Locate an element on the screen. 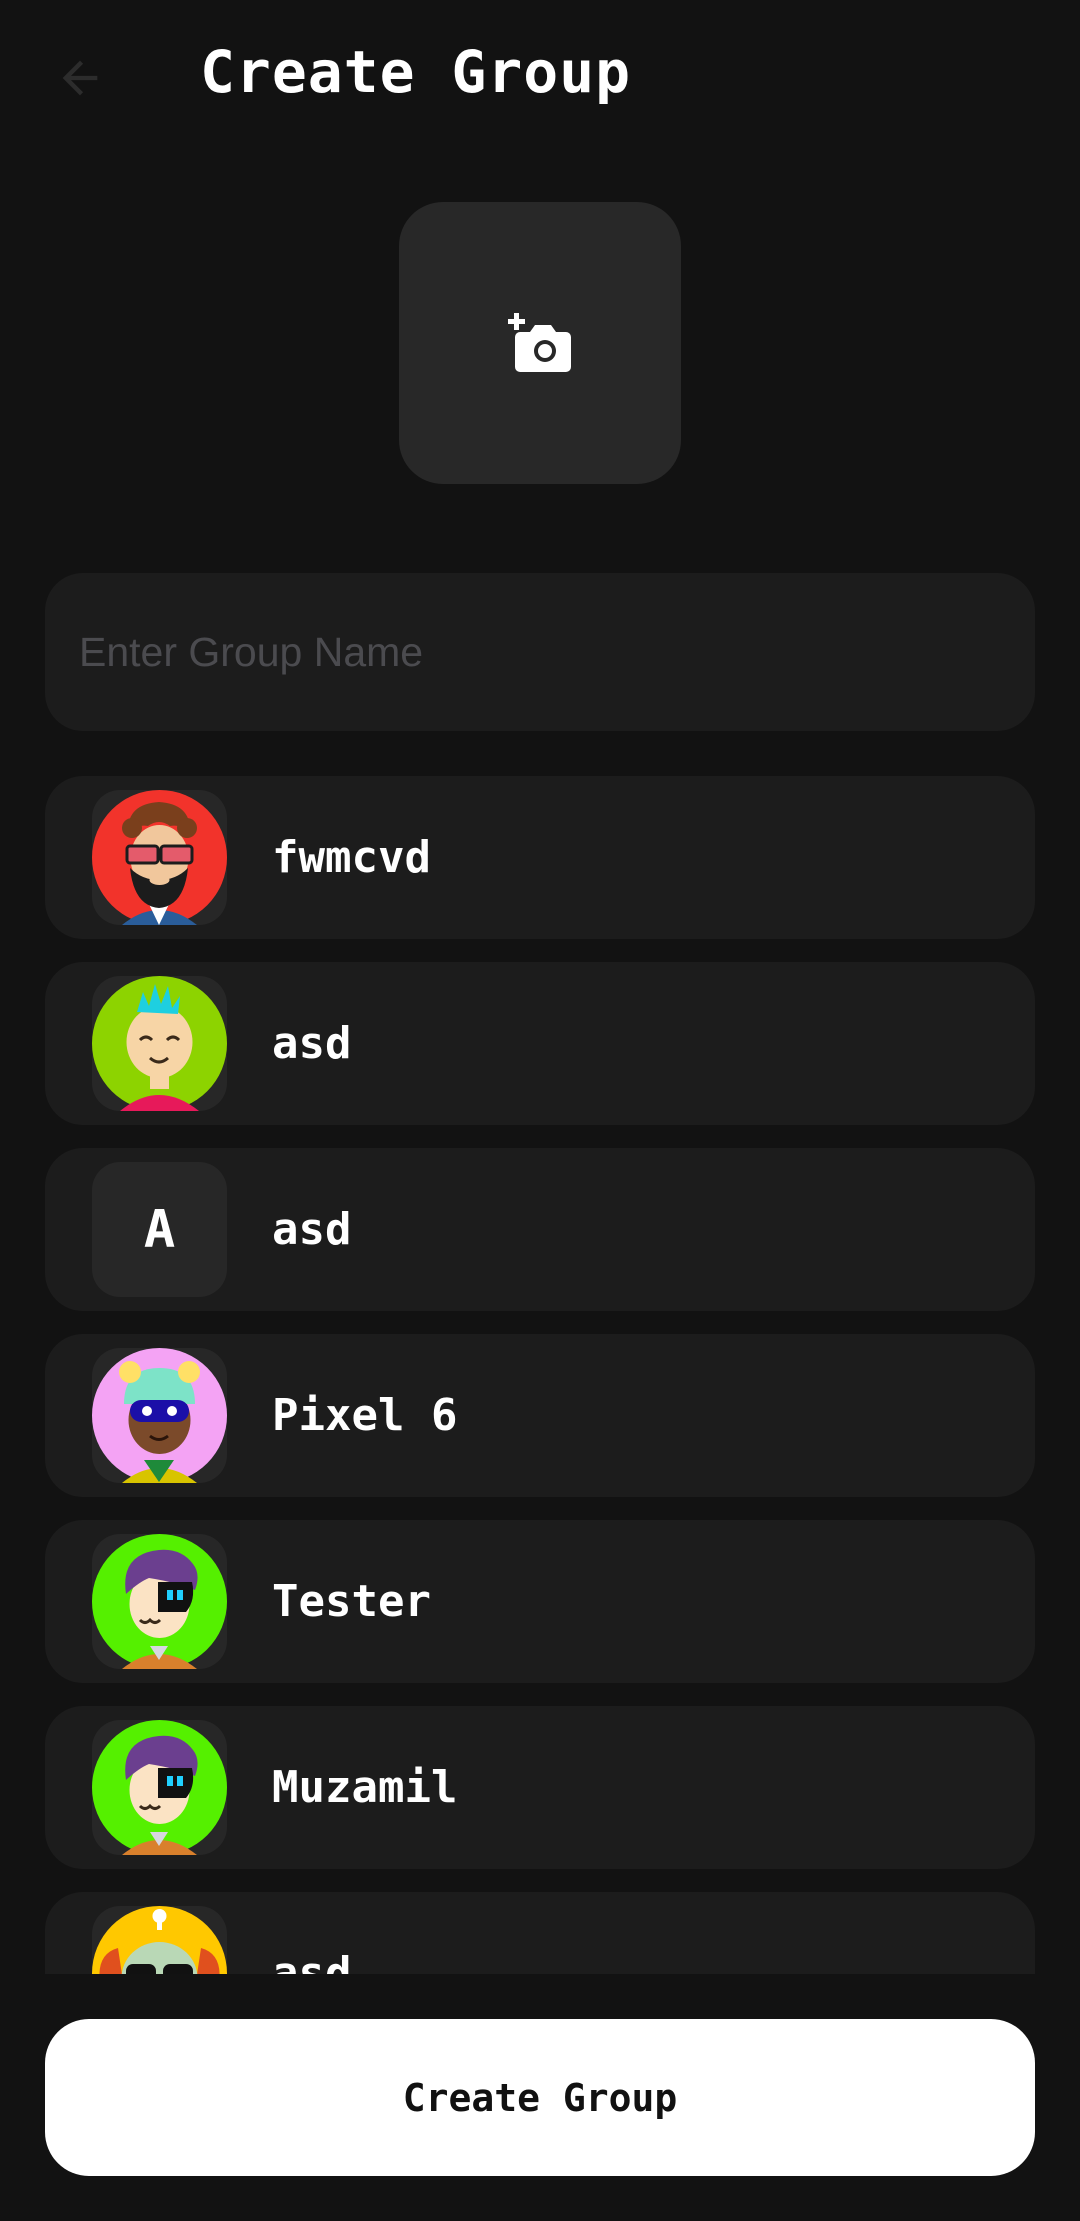  avatar: A is located at coordinates (159, 1229).